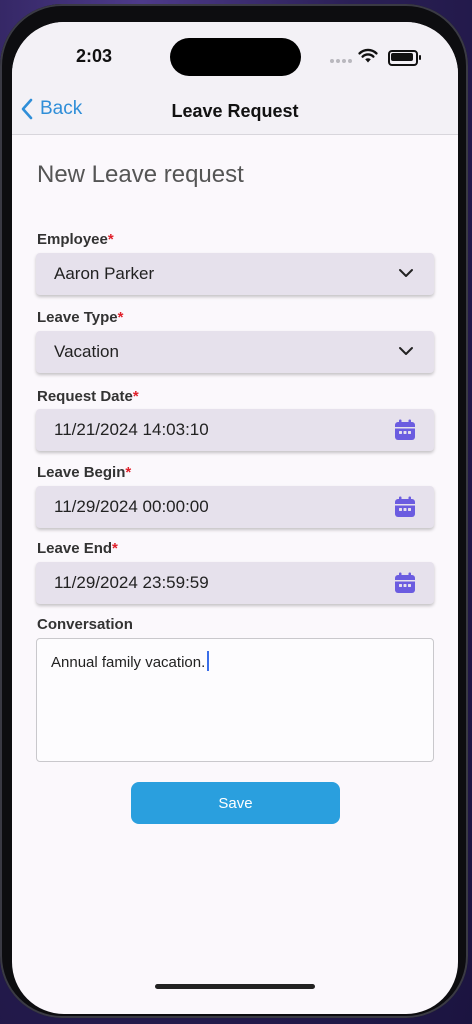 This screenshot has width=472, height=1024. Describe the element at coordinates (235, 986) in the screenshot. I see `home-indicator` at that location.